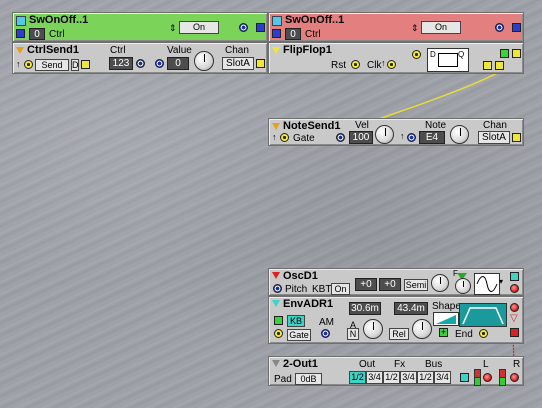 This screenshot has height=408, width=542. Describe the element at coordinates (296, 289) in the screenshot. I see `pitch-label: Pitch` at that location.